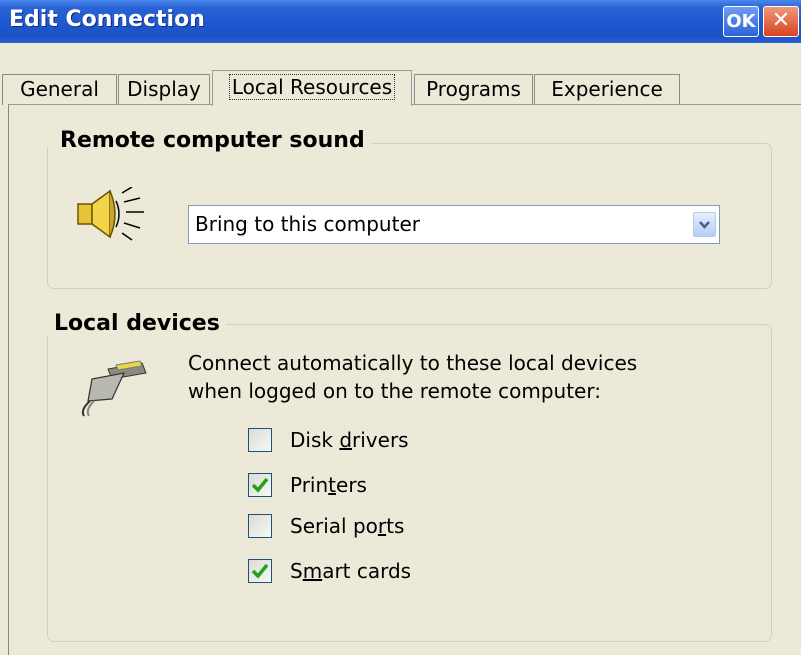 The height and width of the screenshot is (655, 801). Describe the element at coordinates (349, 440) in the screenshot. I see `disk-drivers-label: Disk drivers` at that location.